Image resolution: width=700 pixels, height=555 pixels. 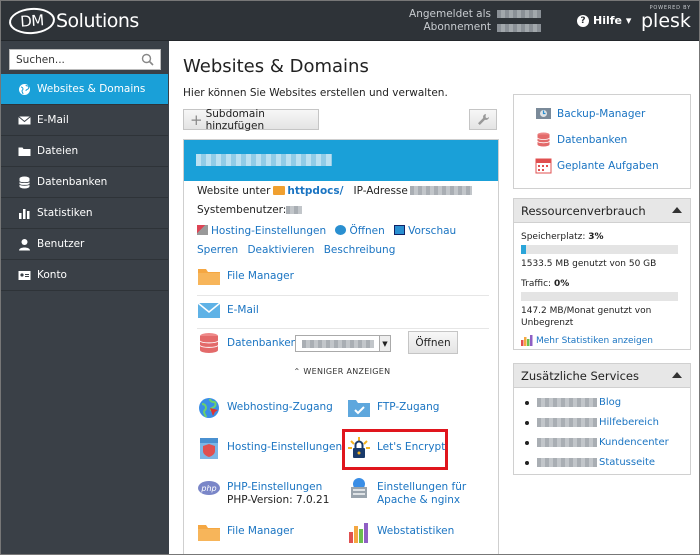 What do you see at coordinates (367, 231) in the screenshot?
I see `action-label: Öffnen` at bounding box center [367, 231].